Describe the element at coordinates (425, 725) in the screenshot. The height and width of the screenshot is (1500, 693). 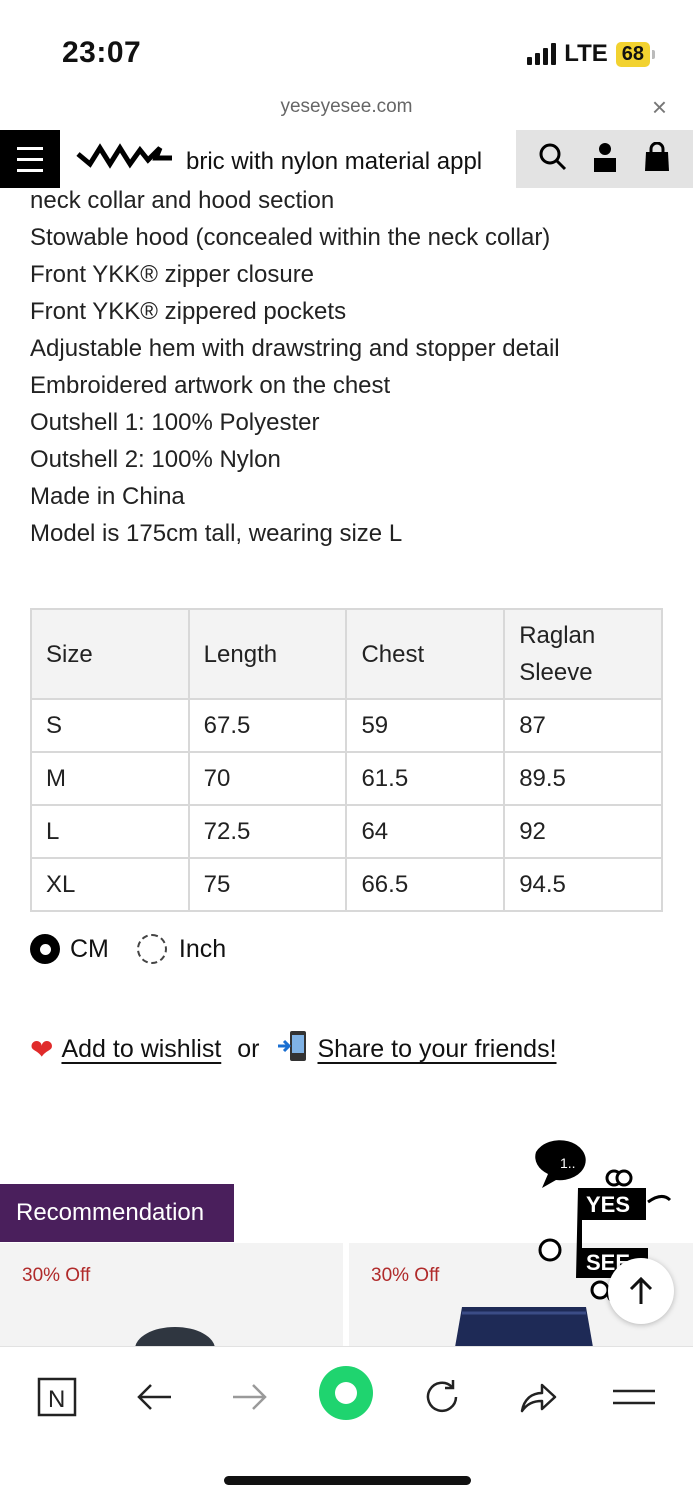
I see `table-cell: 59` at that location.